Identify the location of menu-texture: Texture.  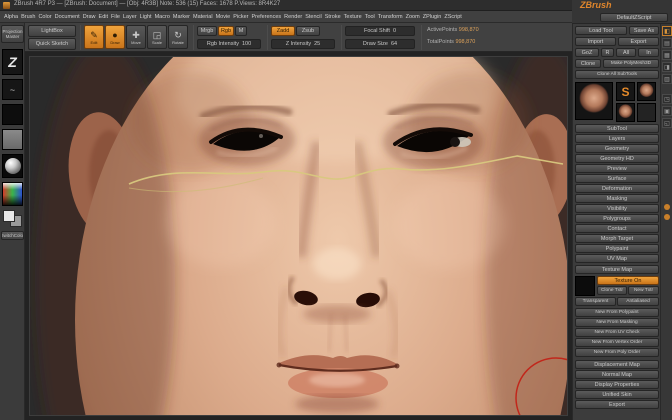
(353, 16).